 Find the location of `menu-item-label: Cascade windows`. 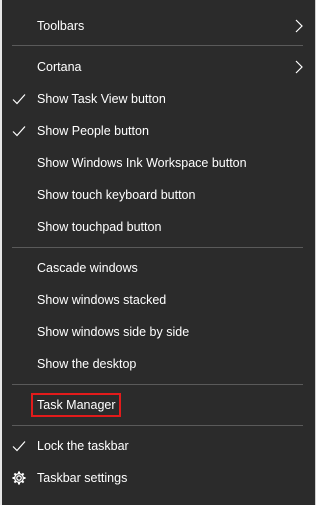

menu-item-label: Cascade windows is located at coordinates (87, 268).